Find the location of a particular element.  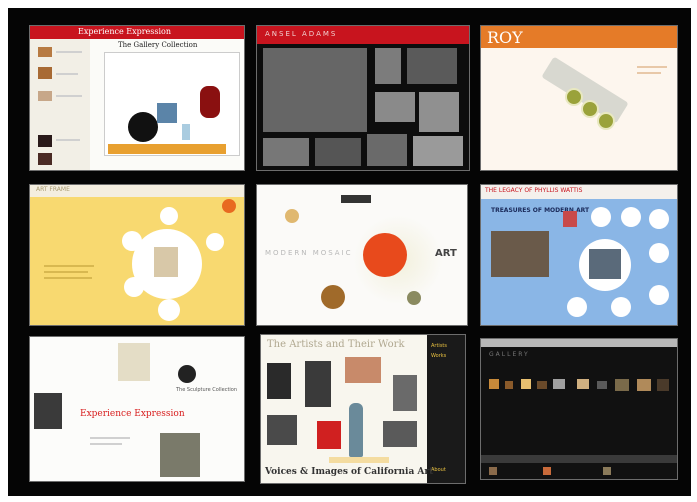

tile-9-bottom-strip is located at coordinates (579, 459).